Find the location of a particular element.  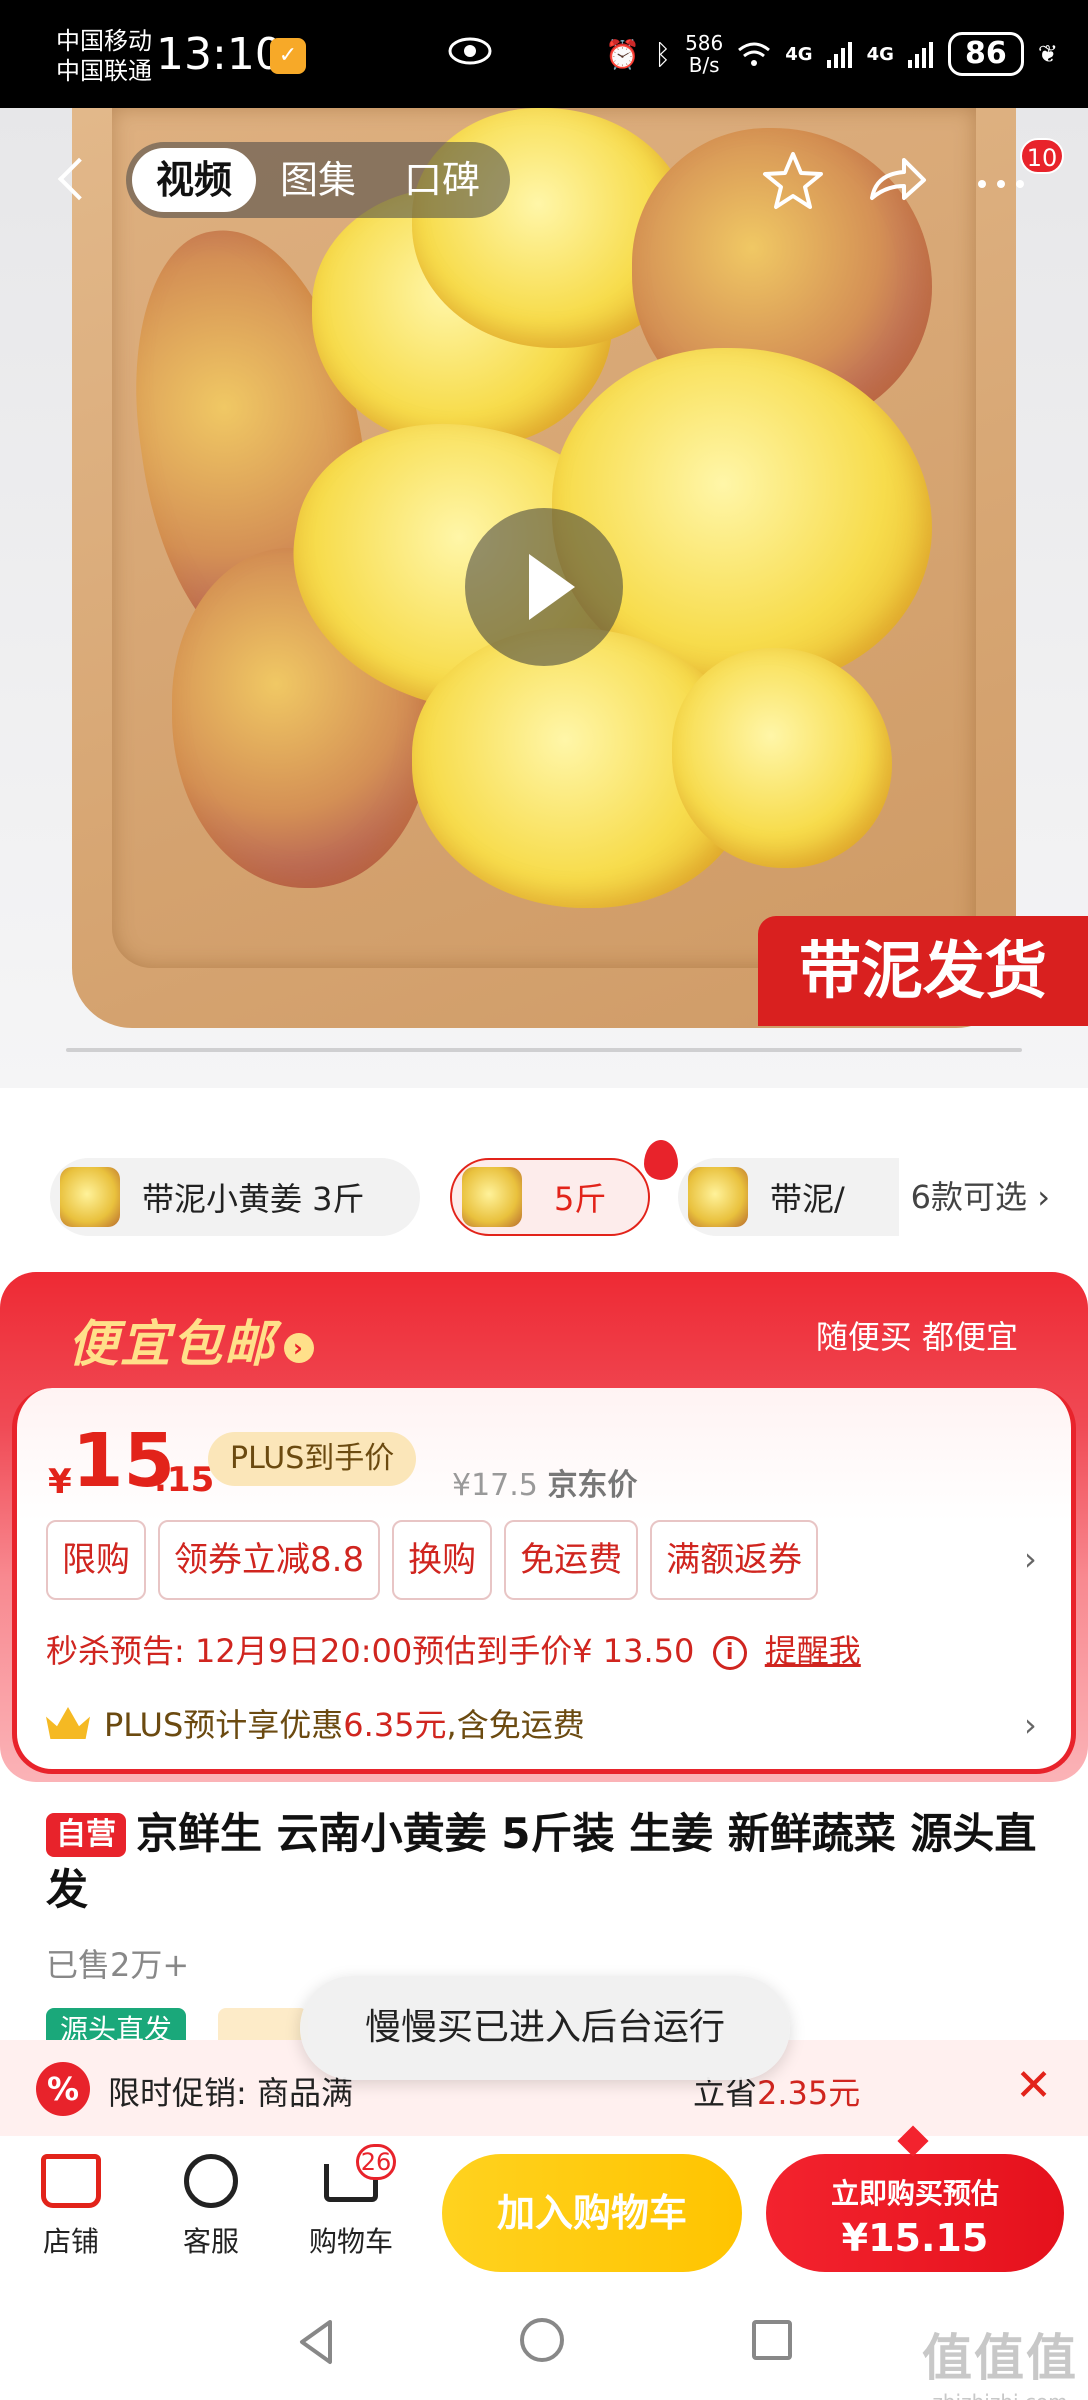

shop-button: 店铺 is located at coordinates (71, 2207).